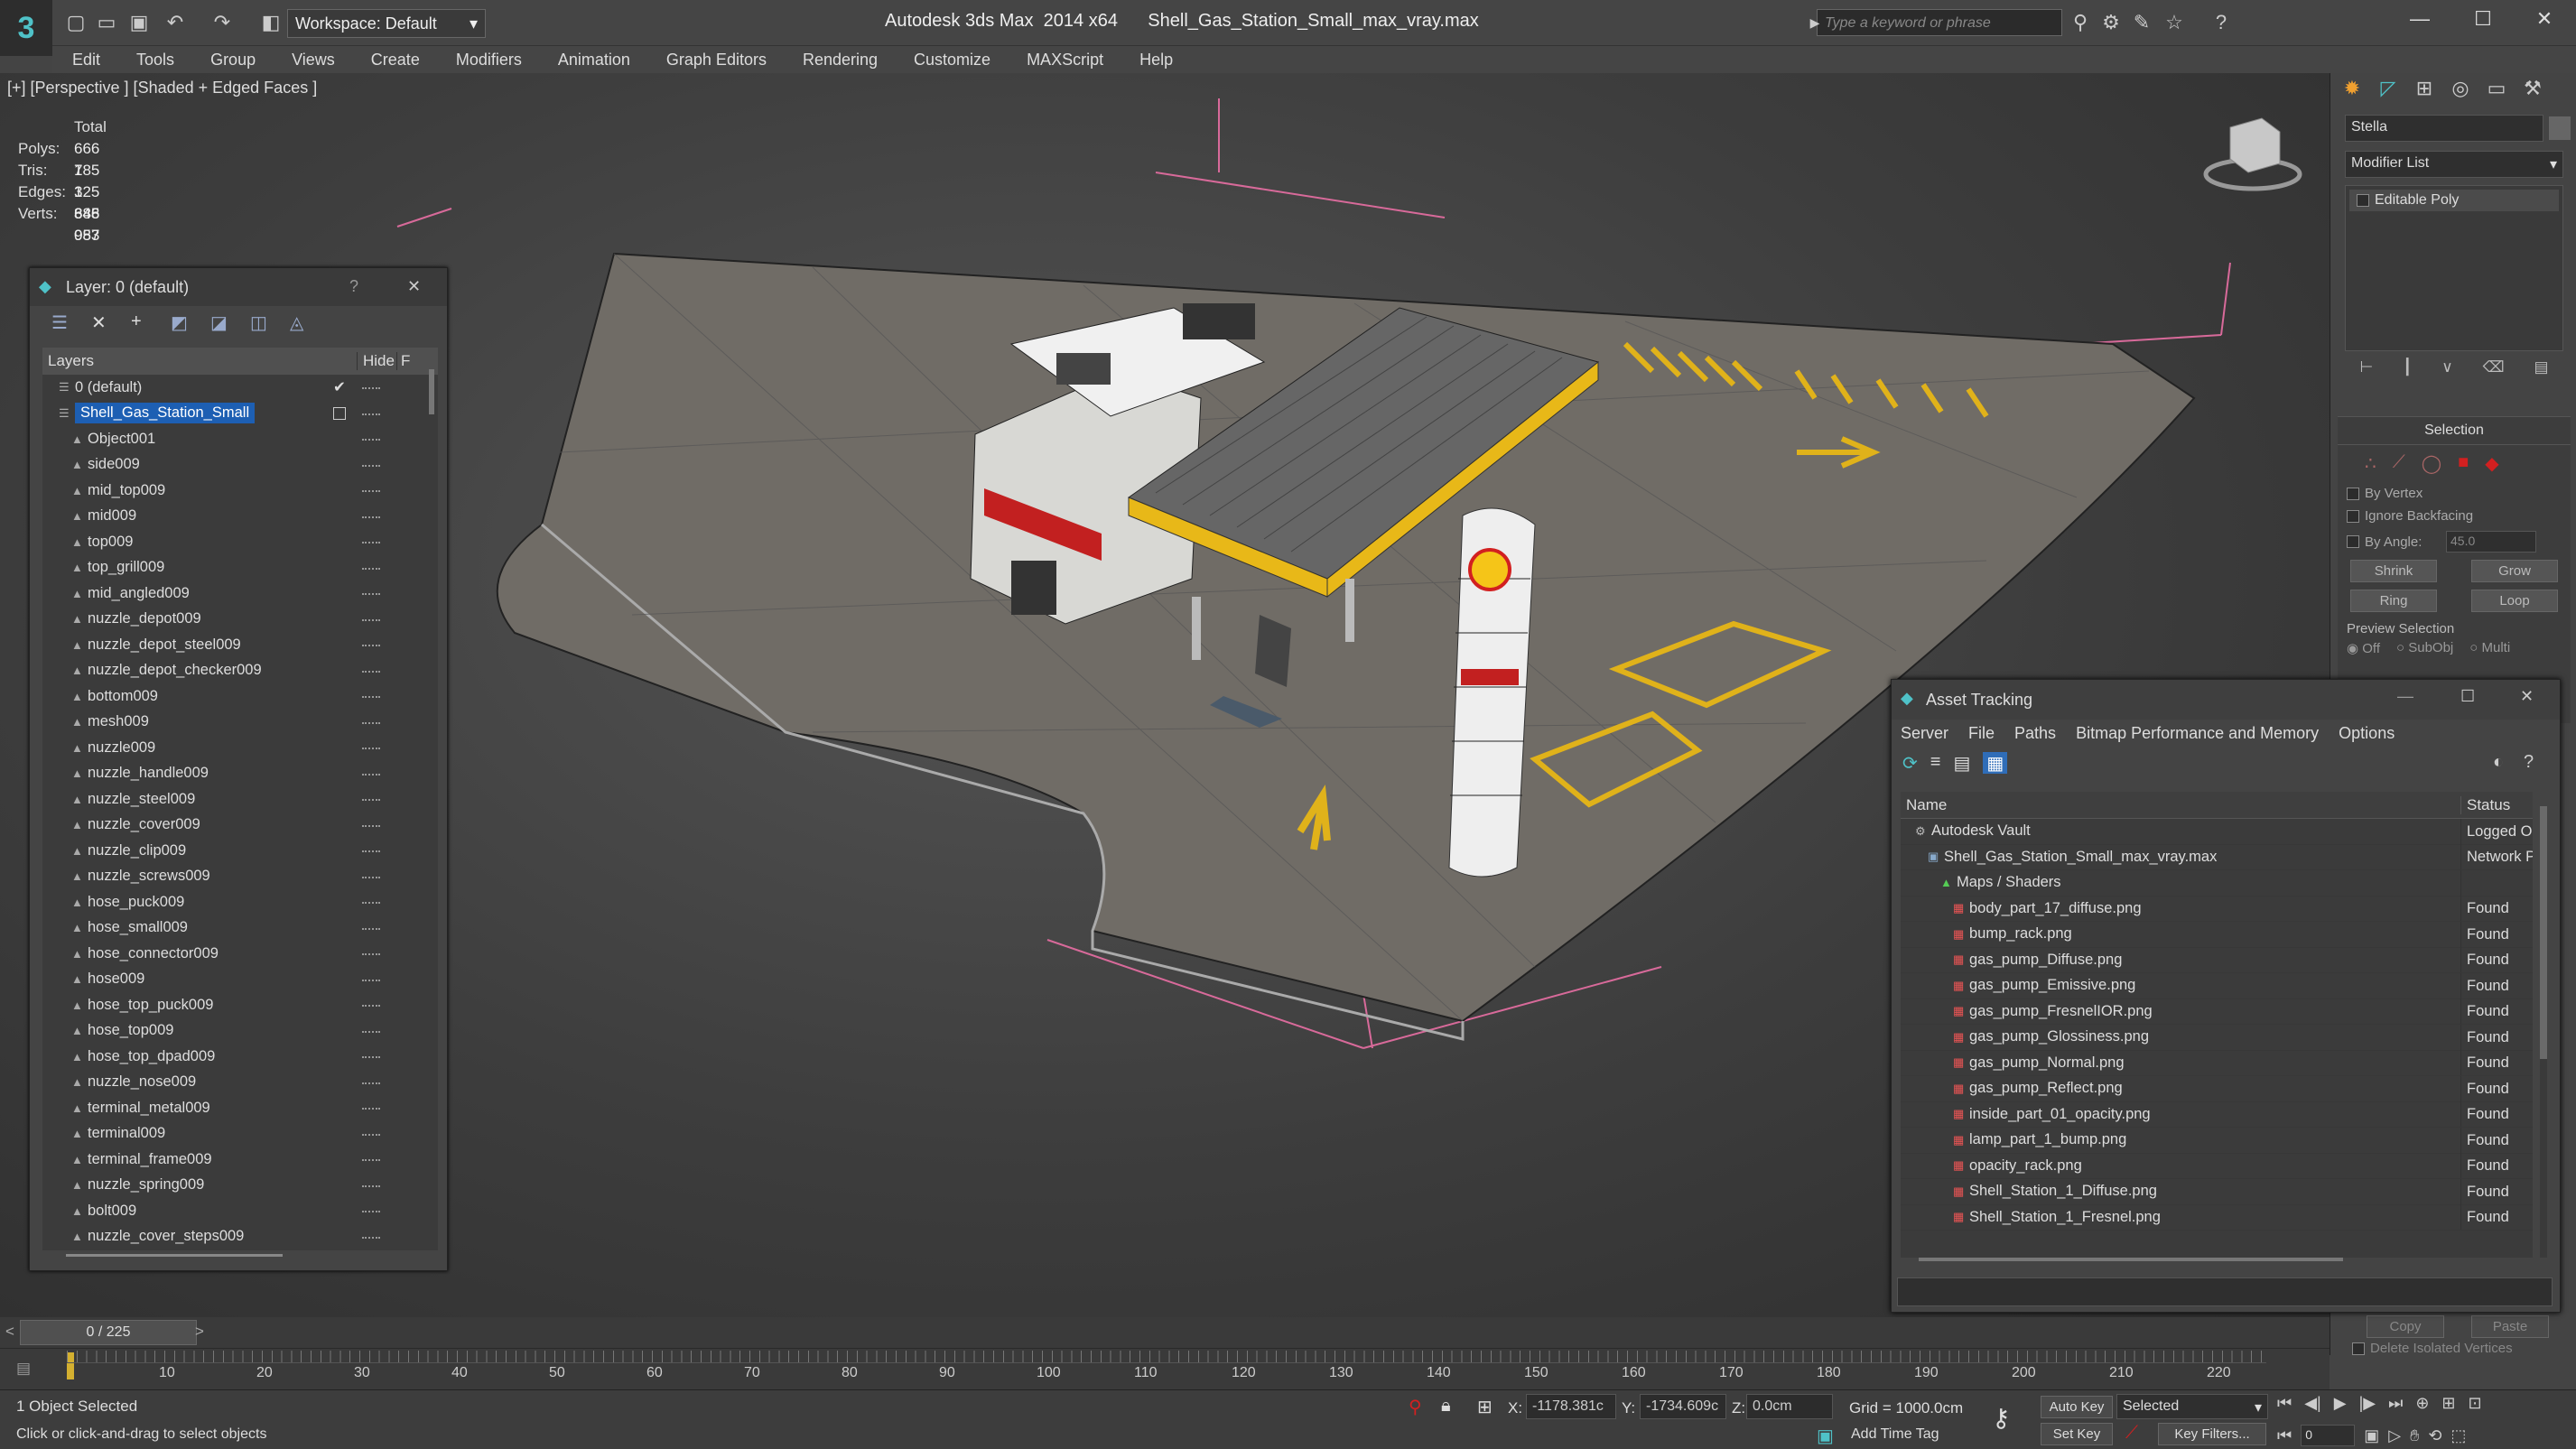 This screenshot has width=2576, height=1449. I want to click on freeze-all-icon: ◬, so click(301, 323).